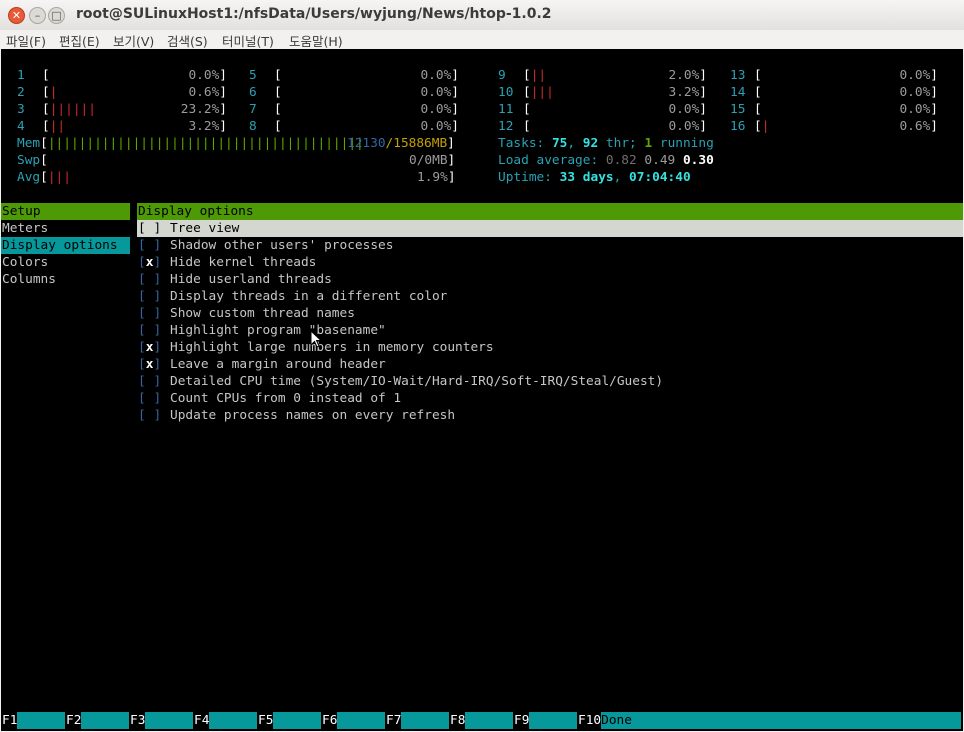 The height and width of the screenshot is (732, 964). What do you see at coordinates (162, 720) in the screenshot?
I see `fkey-f3: F3` at bounding box center [162, 720].